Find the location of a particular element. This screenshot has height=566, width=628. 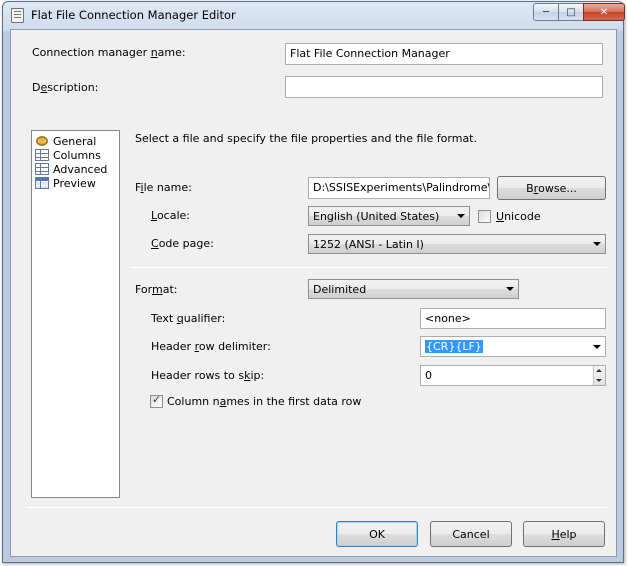

header-row-delimiter-dropdown: {CR}{LF} is located at coordinates (513, 346).